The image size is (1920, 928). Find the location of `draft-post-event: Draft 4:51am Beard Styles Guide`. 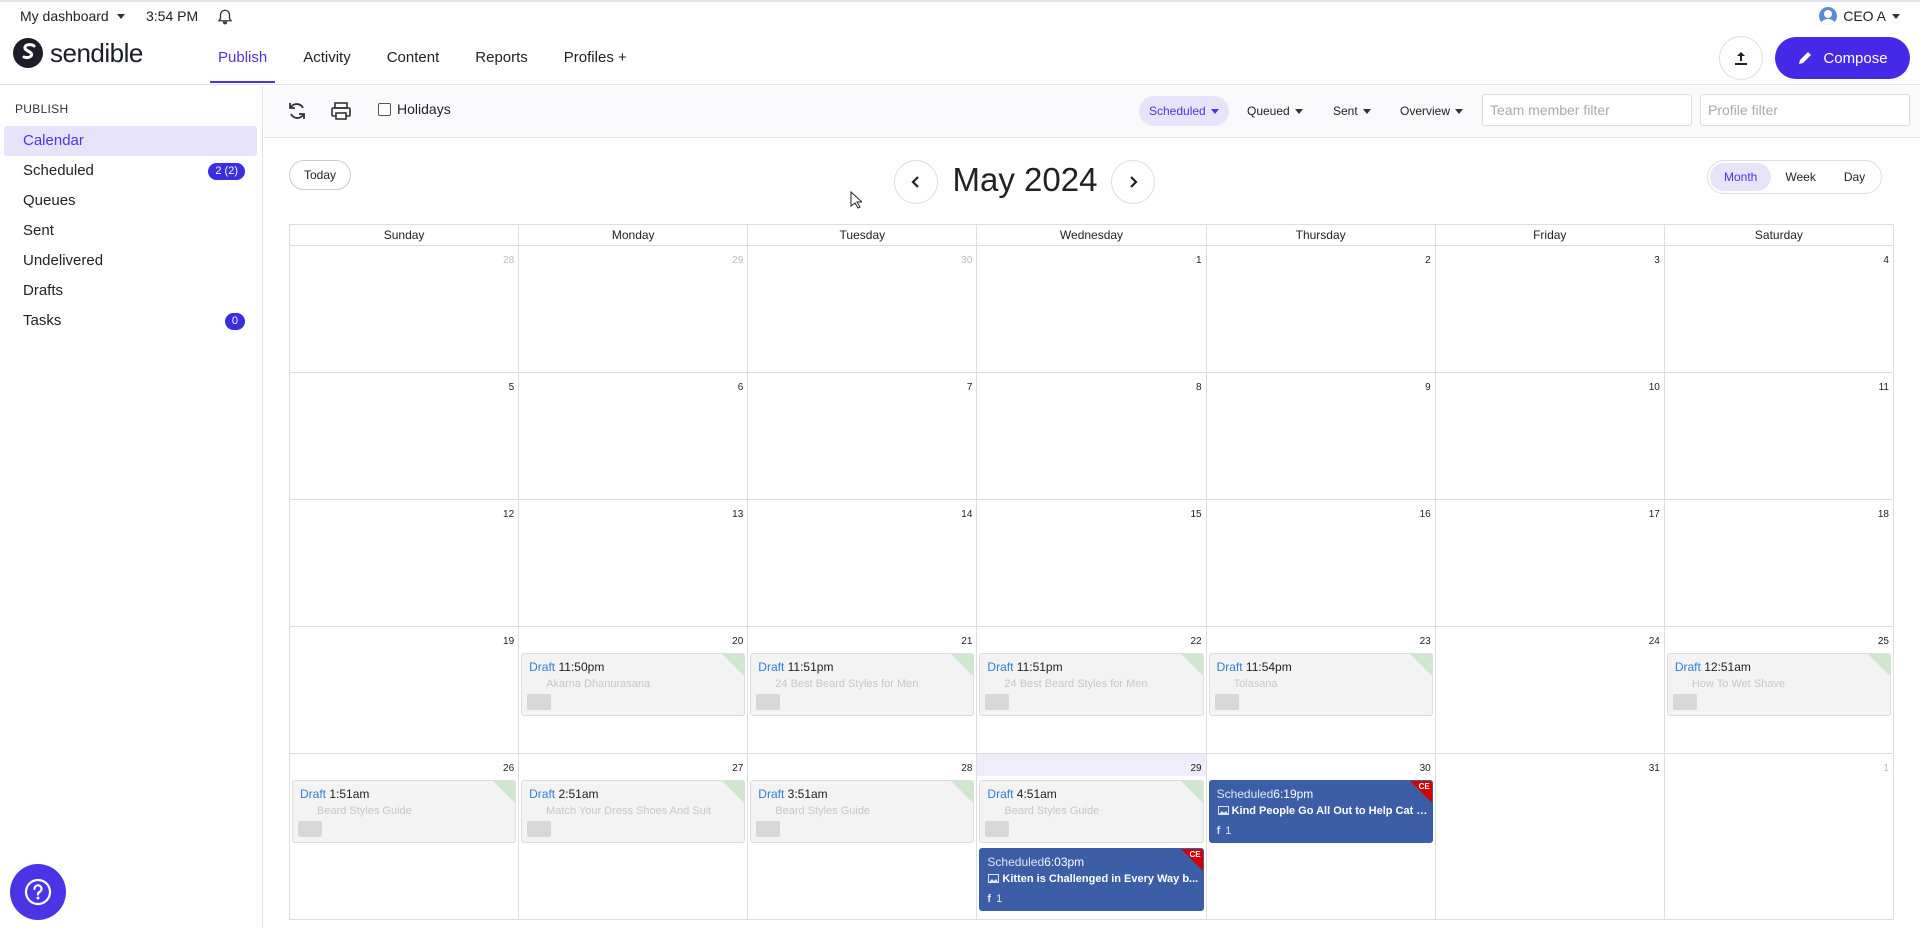

draft-post-event: Draft 4:51am Beard Styles Guide is located at coordinates (1091, 811).